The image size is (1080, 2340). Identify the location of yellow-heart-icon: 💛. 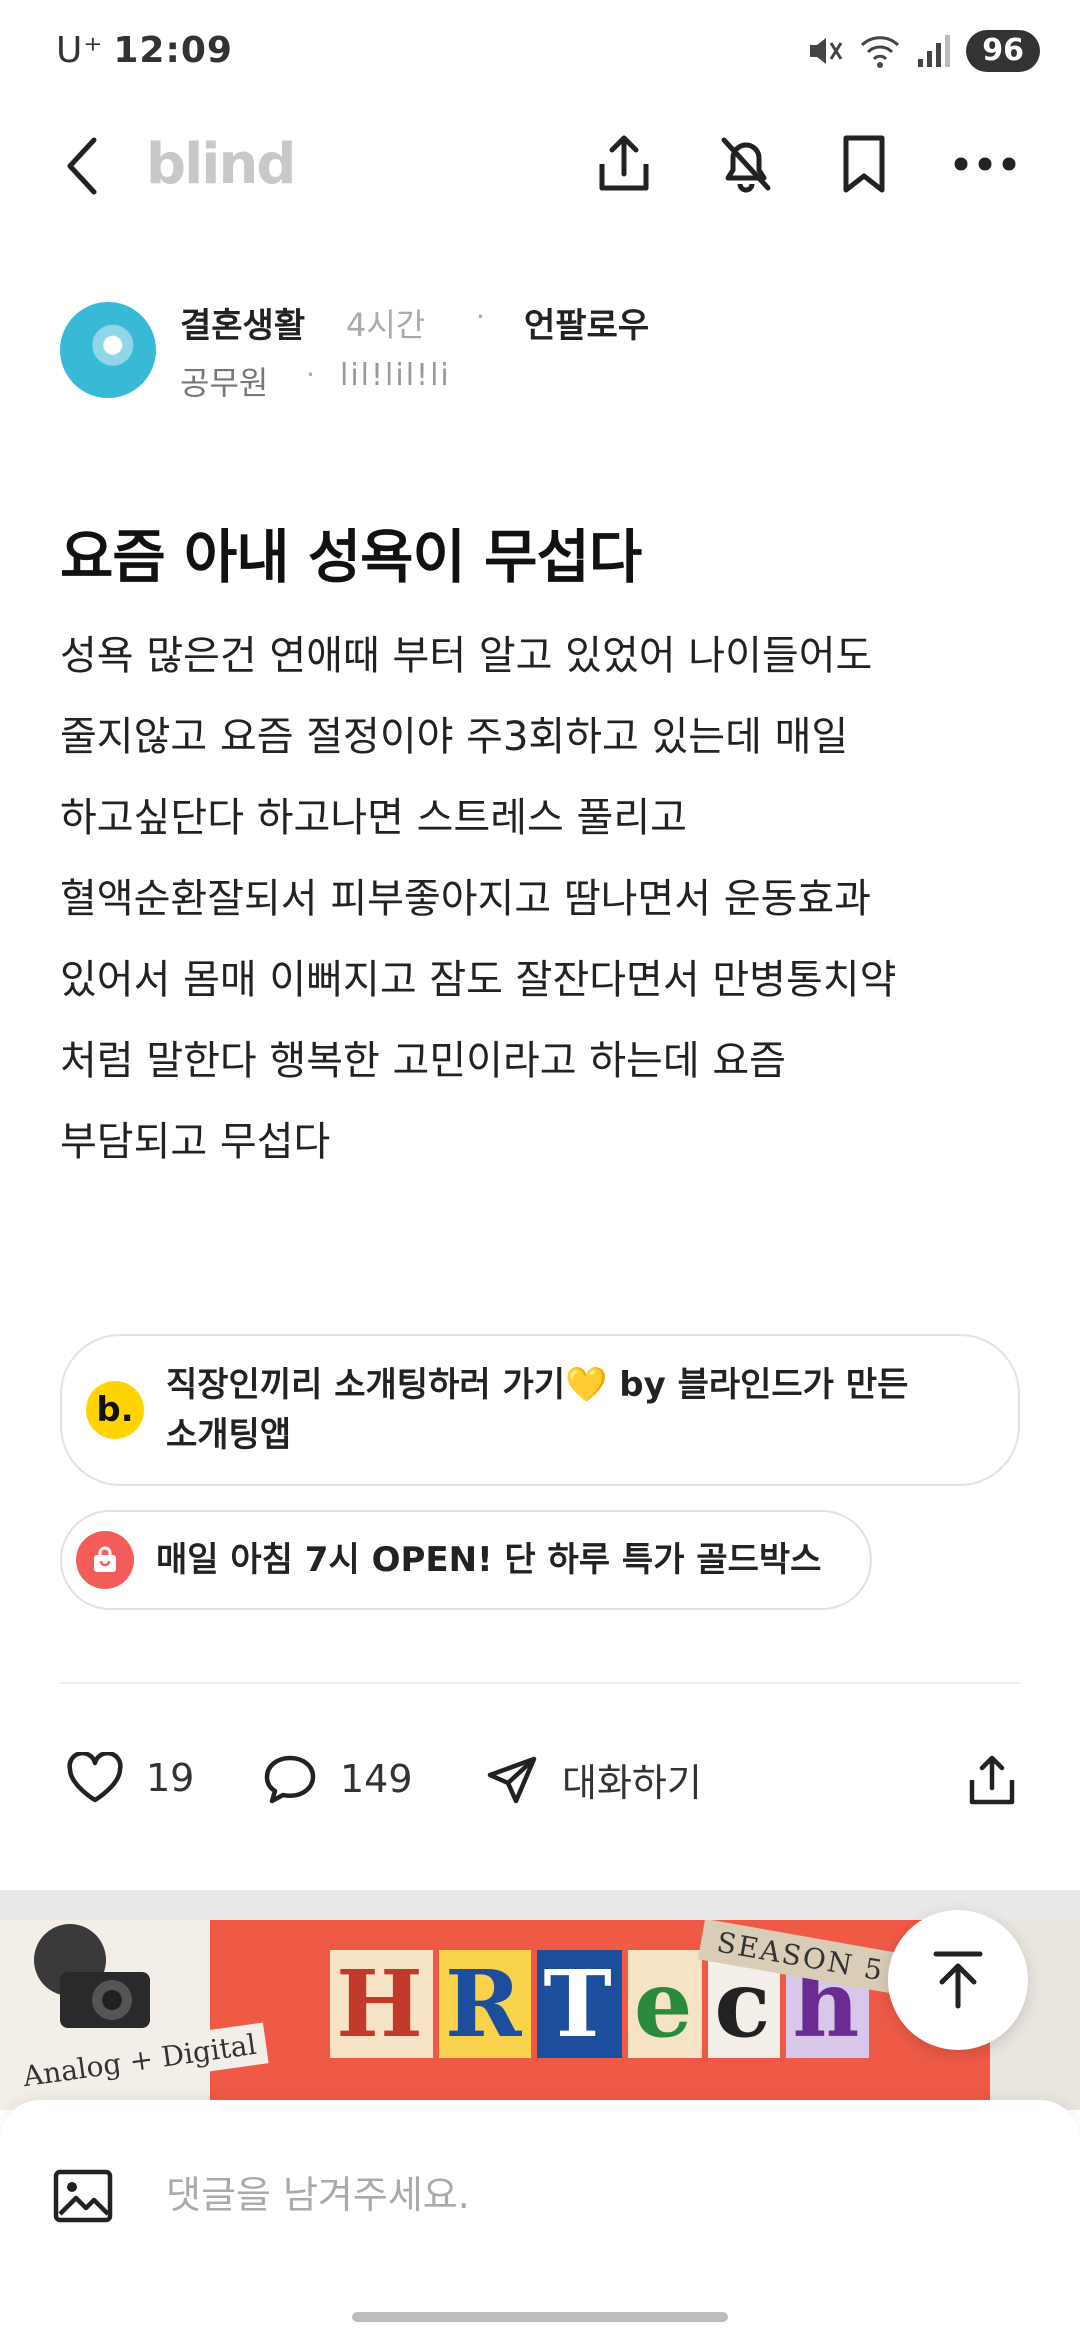
(586, 1385).